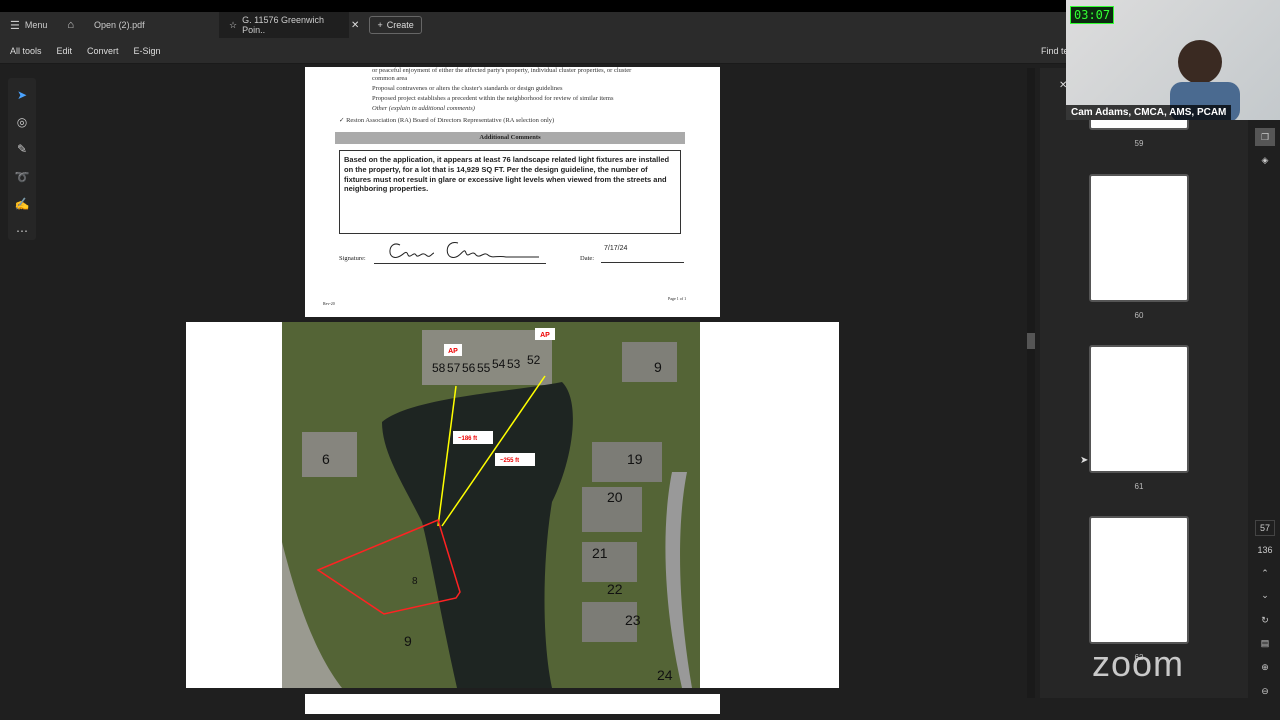 This screenshot has width=1280, height=720. Describe the element at coordinates (1149, 112) in the screenshot. I see `participant-name: Cam Adams, CMCA, AMS, PCAM` at that location.